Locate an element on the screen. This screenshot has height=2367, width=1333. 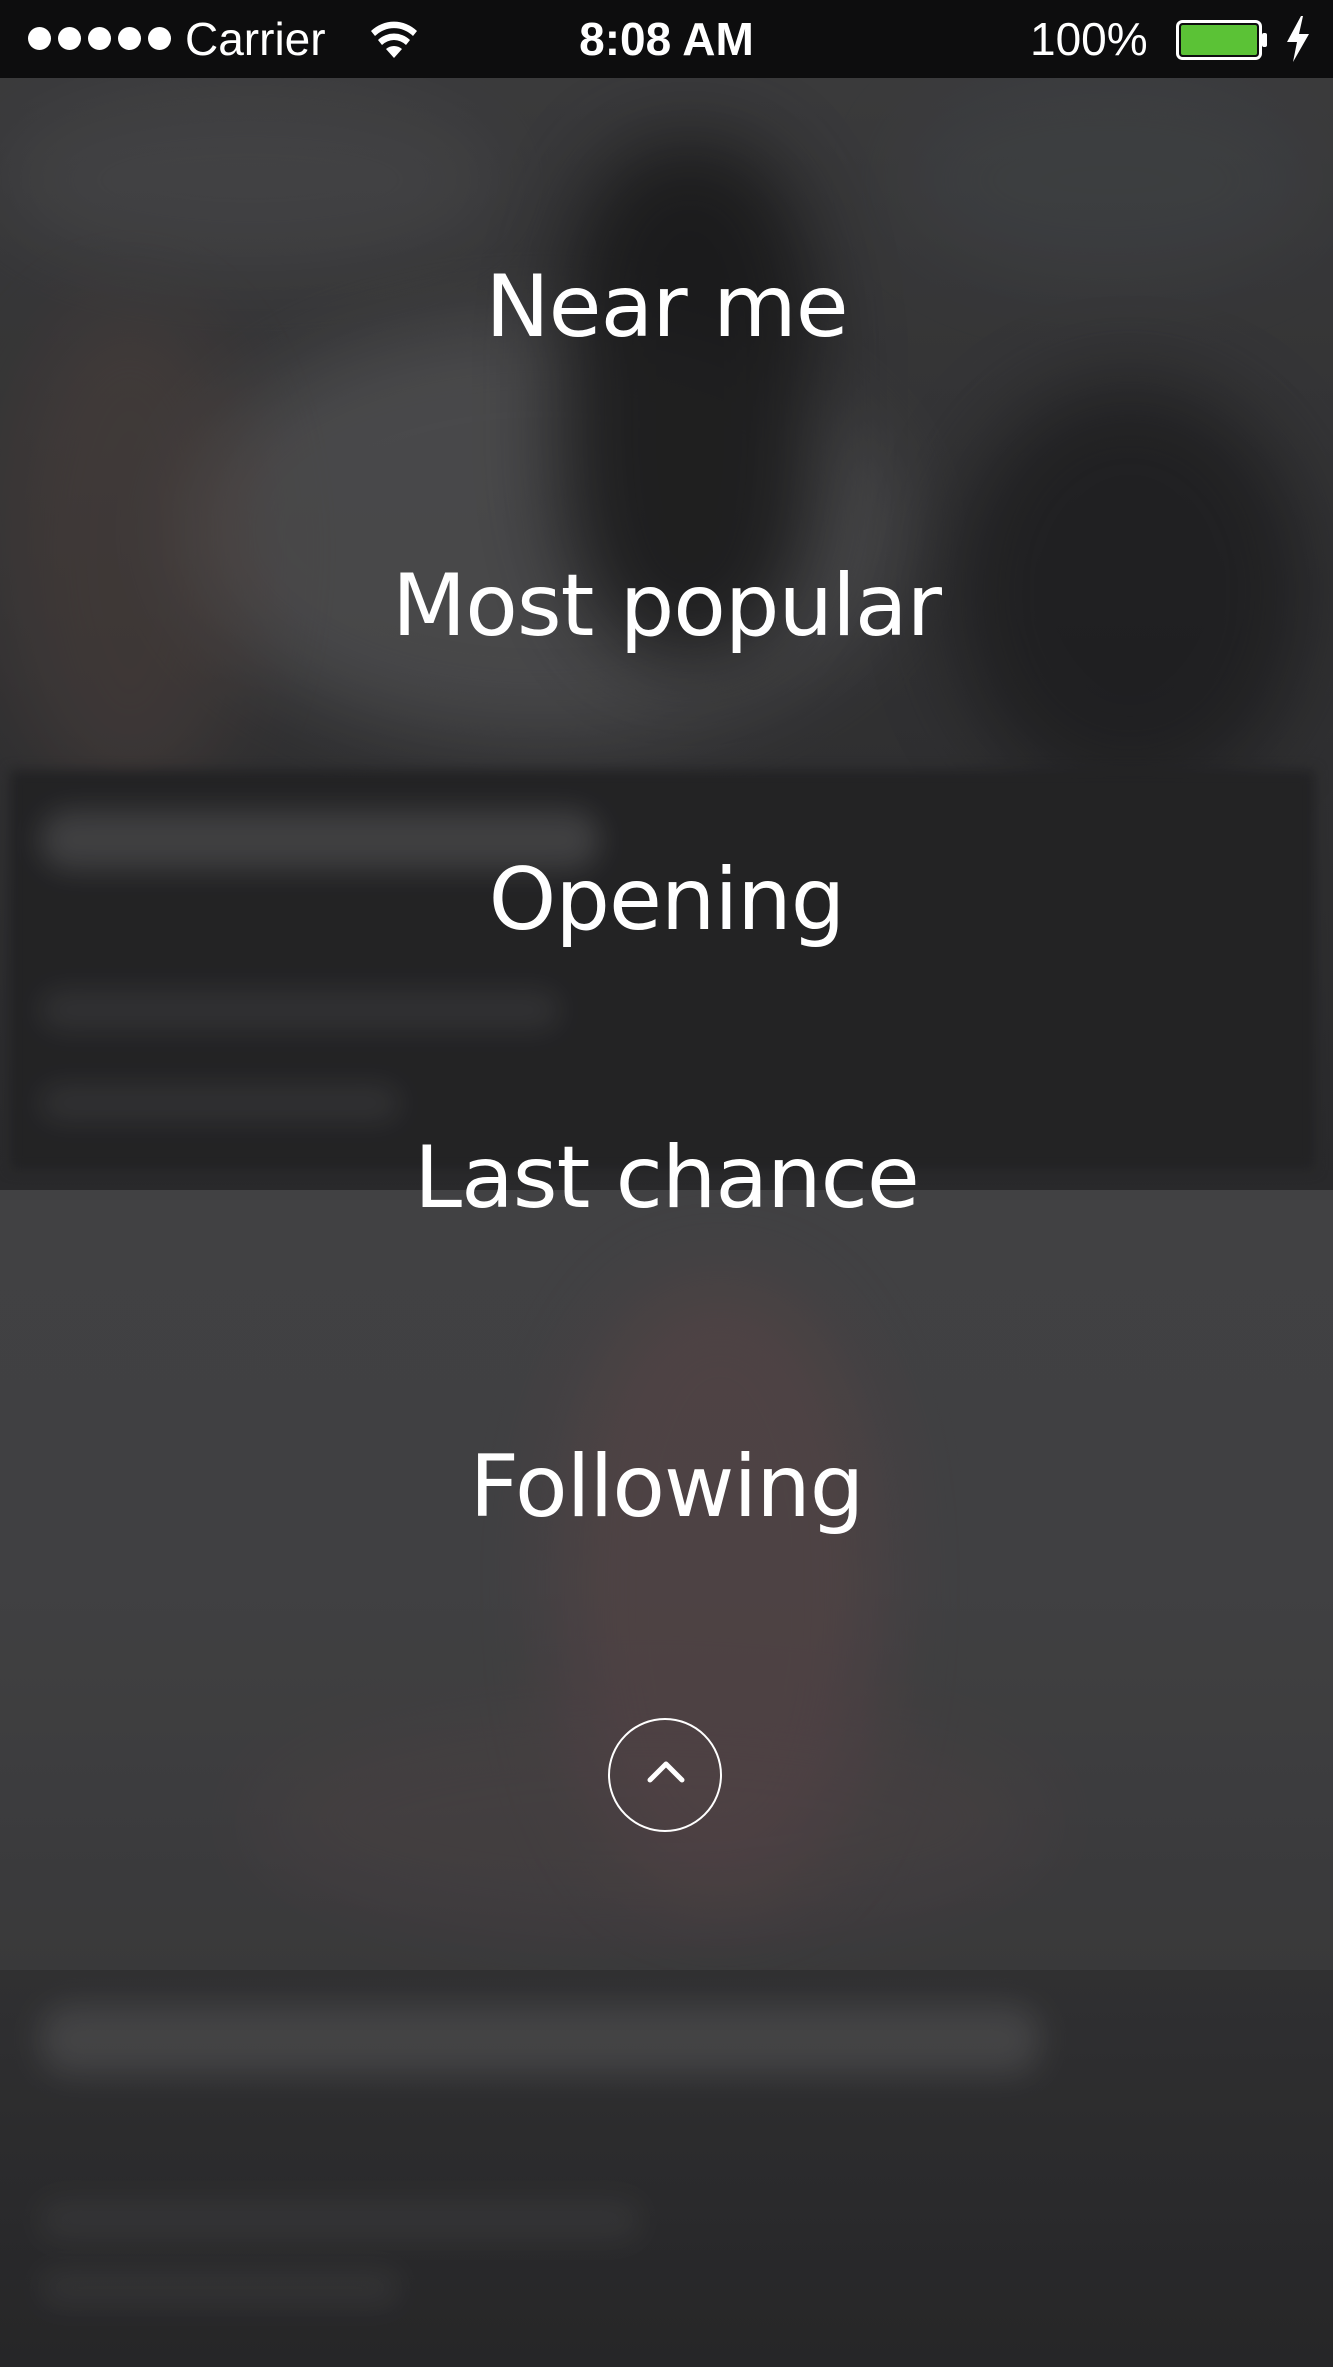
menu-item-near-me: Near me is located at coordinates (666, 307).